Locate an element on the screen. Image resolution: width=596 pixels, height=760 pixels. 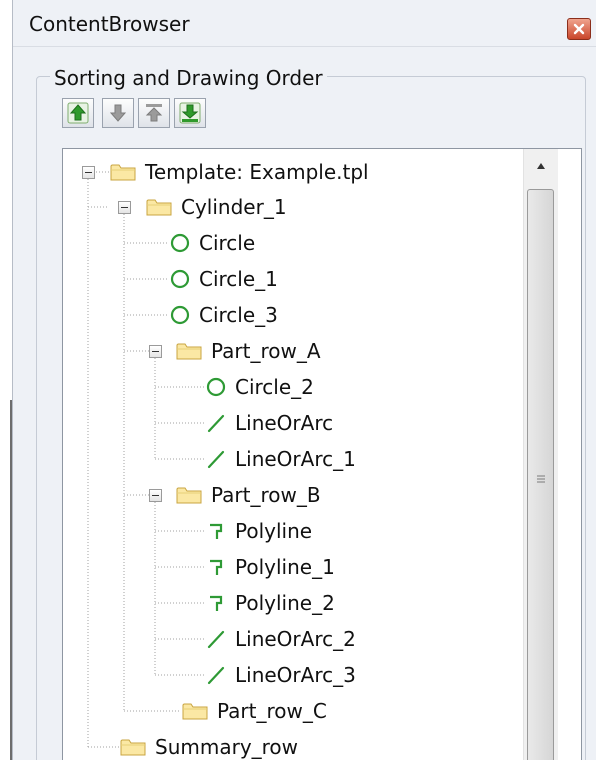
close-icon is located at coordinates (579, 29).